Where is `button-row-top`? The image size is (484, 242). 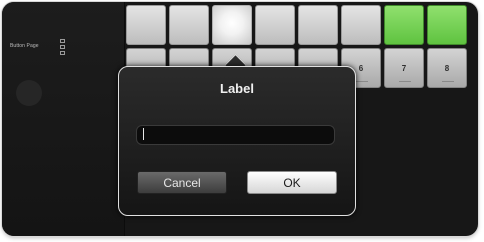 button-row-top is located at coordinates (296, 25).